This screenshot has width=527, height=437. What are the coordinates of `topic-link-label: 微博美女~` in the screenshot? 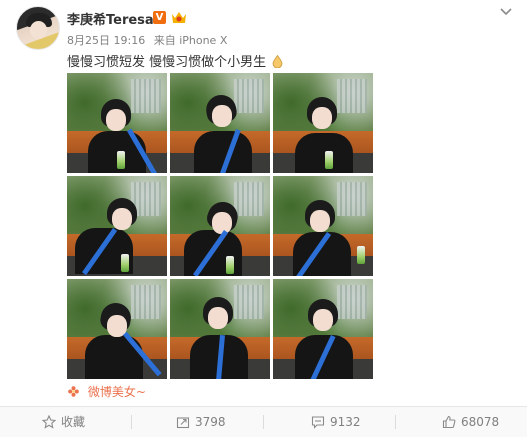 It's located at (117, 392).